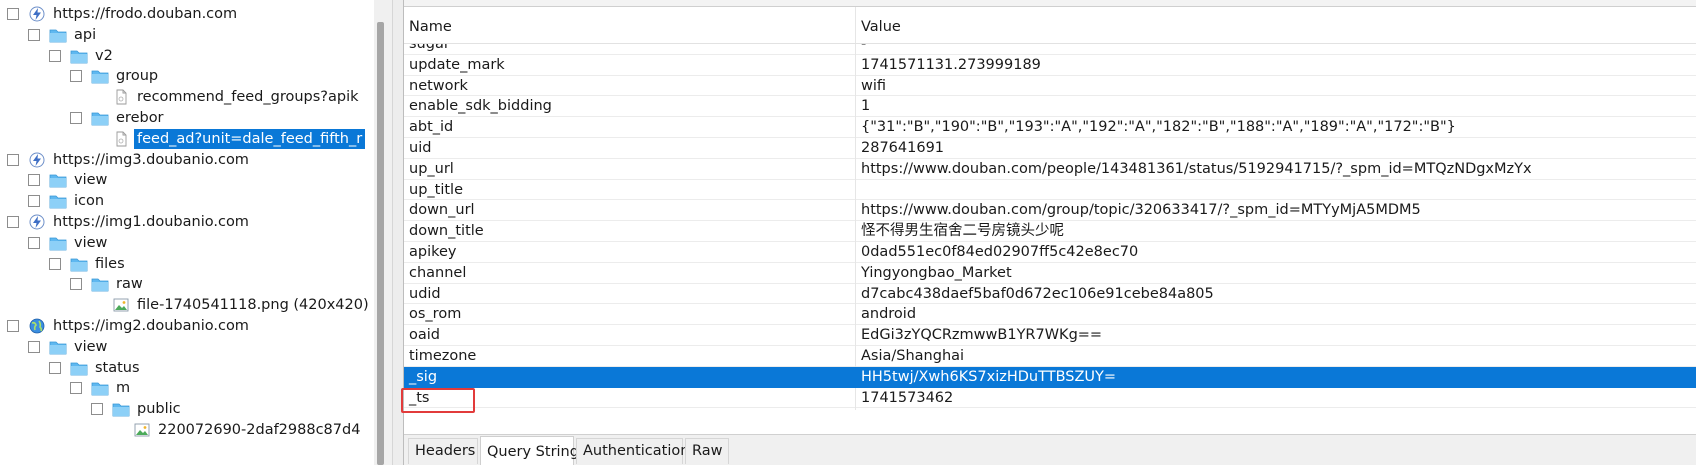 The image size is (1696, 465). Describe the element at coordinates (137, 409) in the screenshot. I see `tree-item: public` at that location.